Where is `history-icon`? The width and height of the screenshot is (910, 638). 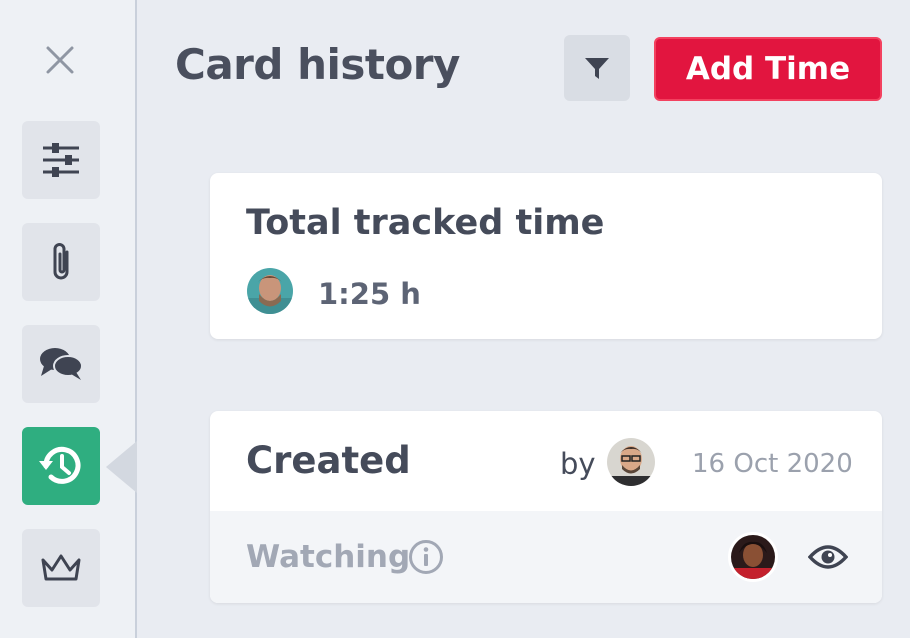 history-icon is located at coordinates (60, 465).